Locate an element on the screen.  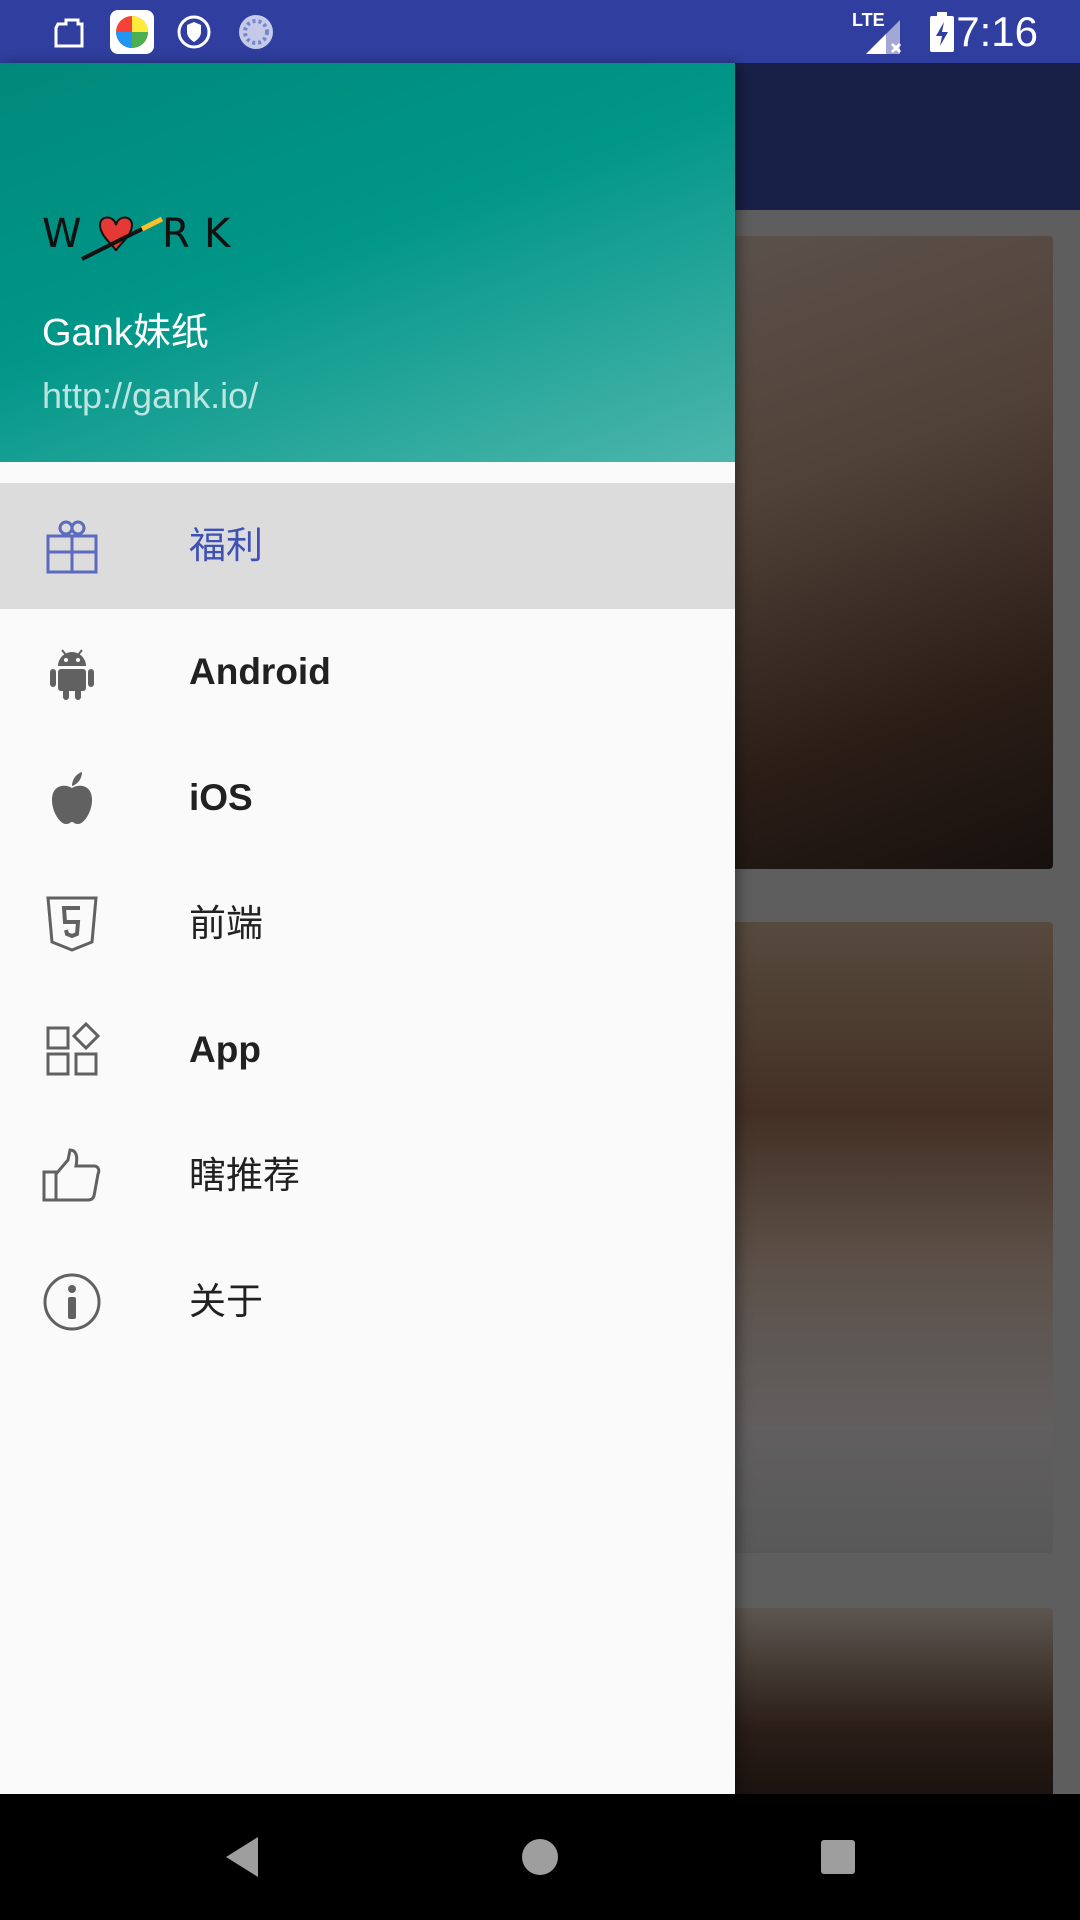
info-icon is located at coordinates (72, 1302).